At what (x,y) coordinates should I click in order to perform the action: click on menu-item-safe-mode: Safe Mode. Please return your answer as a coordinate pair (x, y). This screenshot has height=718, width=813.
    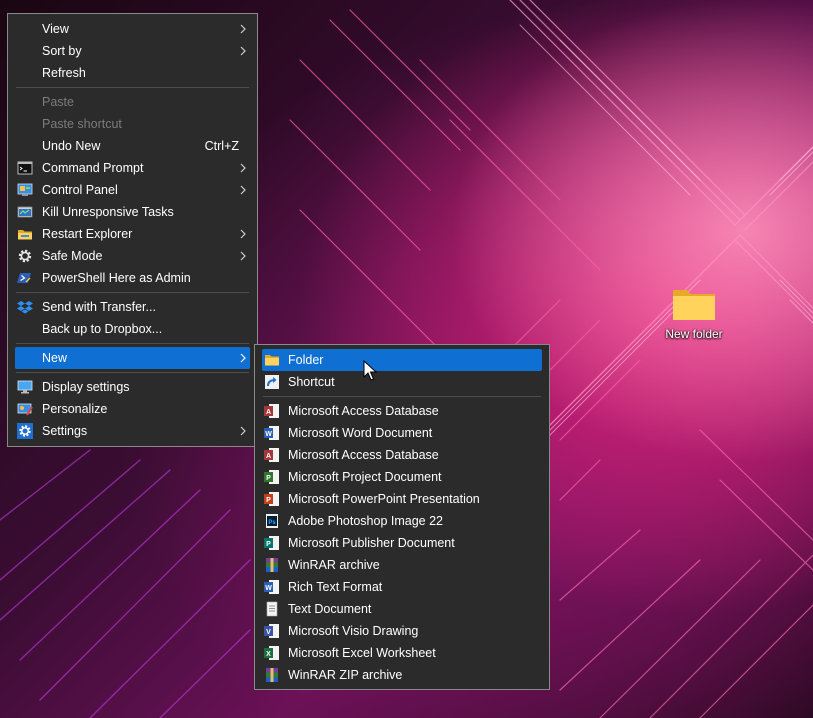
    Looking at the image, I should click on (132, 256).